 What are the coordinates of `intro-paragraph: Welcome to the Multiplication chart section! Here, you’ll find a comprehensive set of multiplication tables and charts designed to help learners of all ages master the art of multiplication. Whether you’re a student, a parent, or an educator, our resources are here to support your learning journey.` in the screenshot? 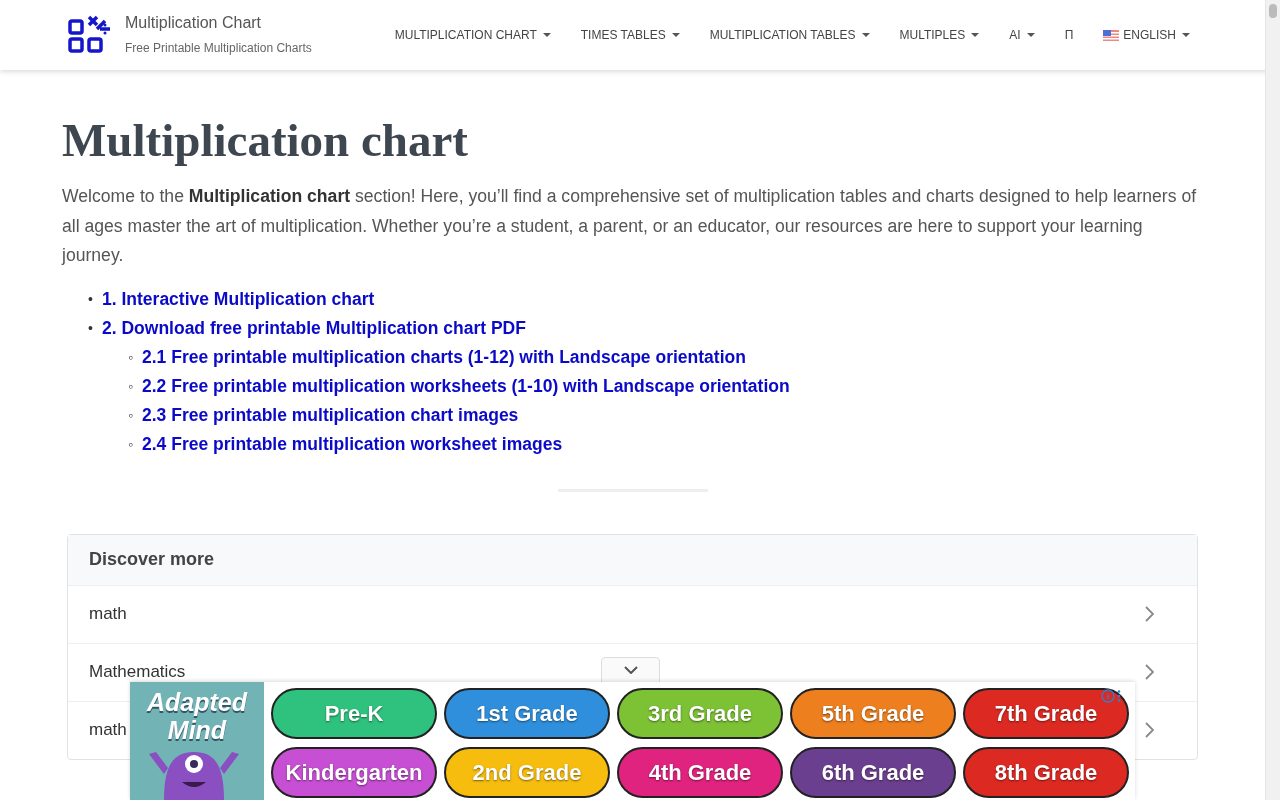 It's located at (629, 226).